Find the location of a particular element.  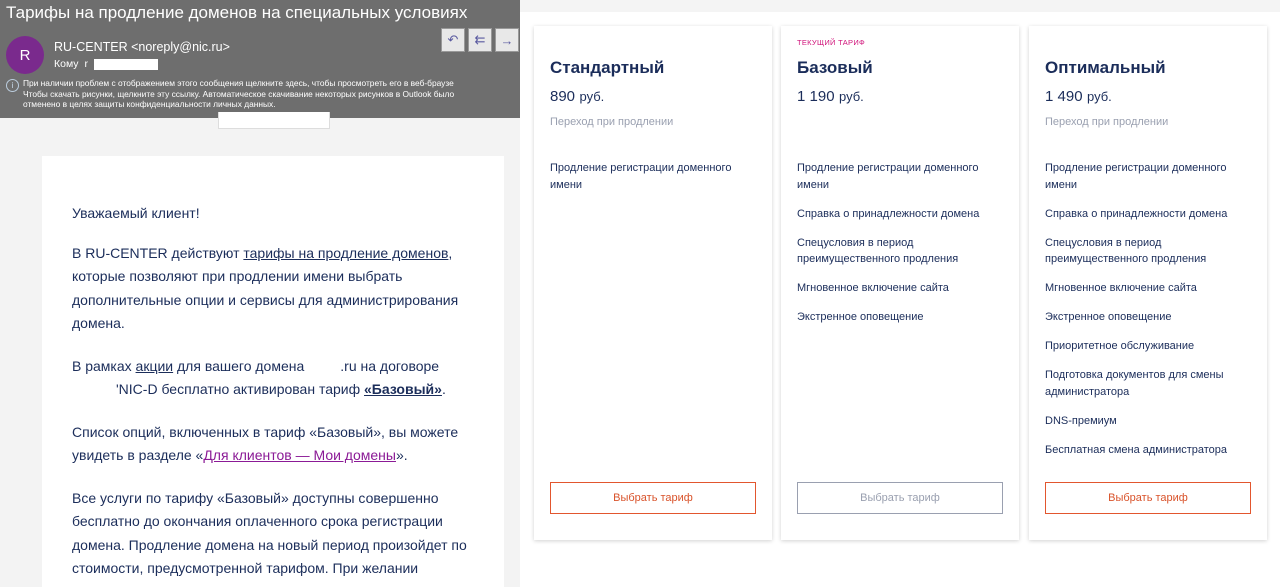

plan-price: 1 490 руб. is located at coordinates (1078, 97).